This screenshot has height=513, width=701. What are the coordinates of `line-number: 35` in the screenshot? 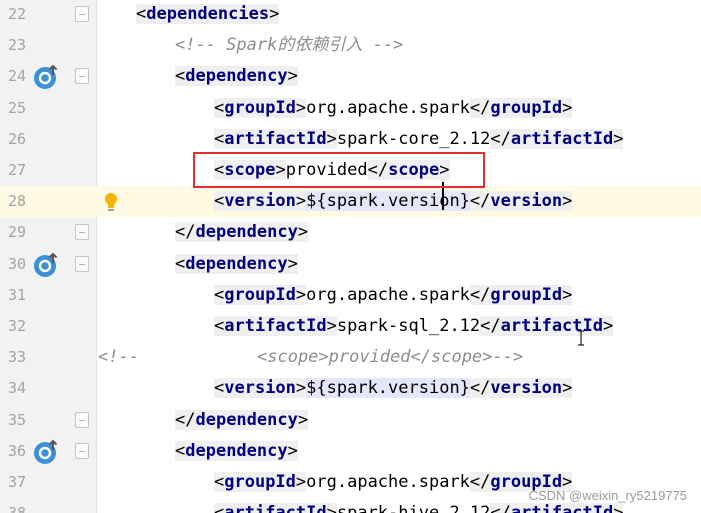 It's located at (16, 419).